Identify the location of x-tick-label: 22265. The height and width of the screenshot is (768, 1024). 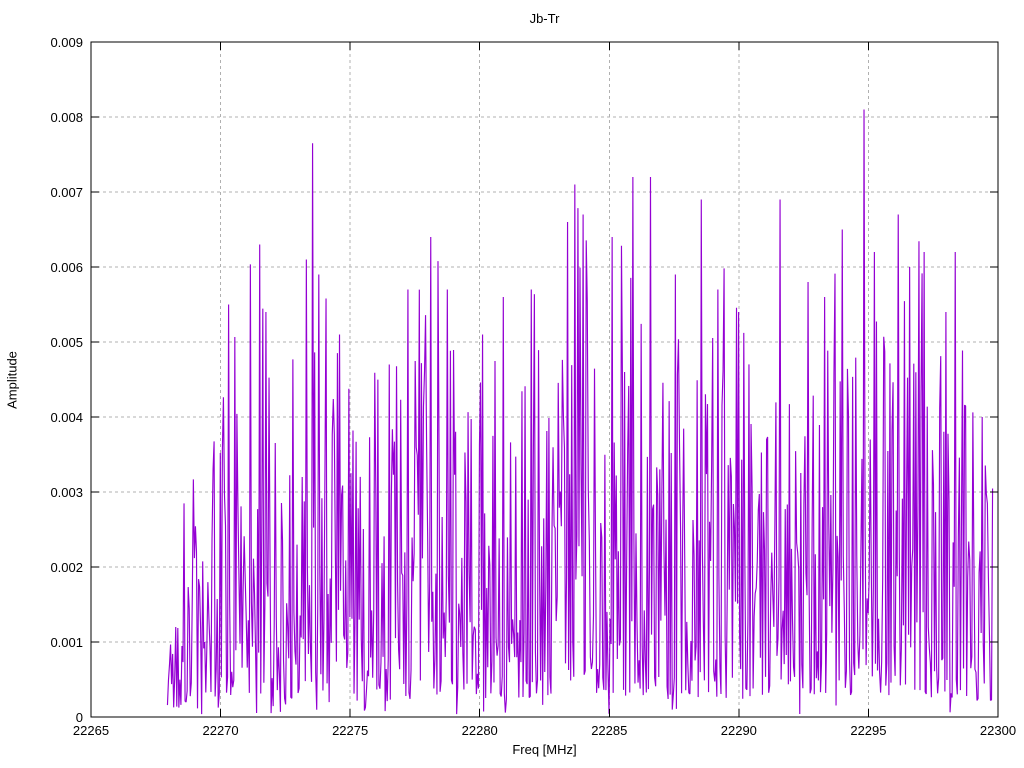
(91, 730).